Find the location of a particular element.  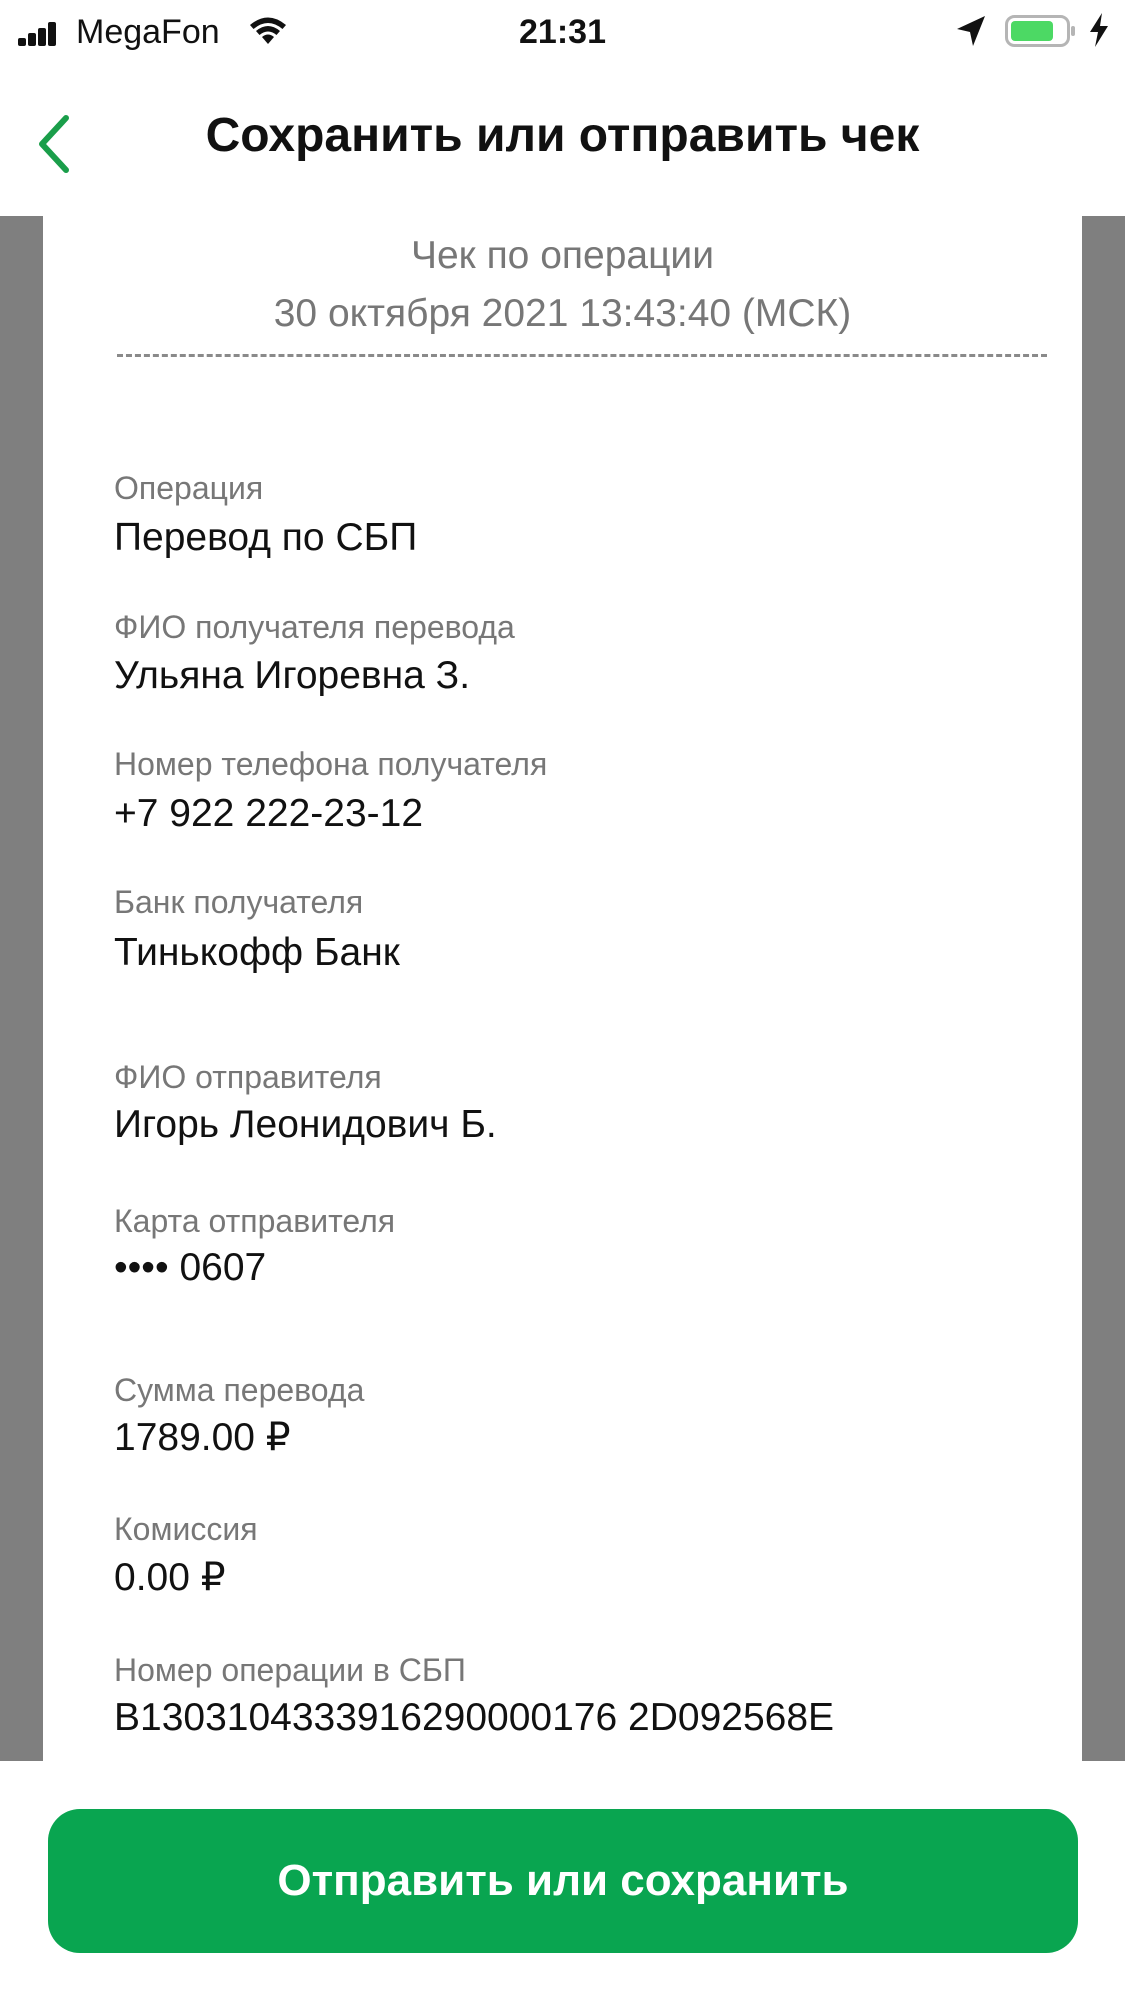

sender-card-label: Карта отправителя is located at coordinates (255, 1221).